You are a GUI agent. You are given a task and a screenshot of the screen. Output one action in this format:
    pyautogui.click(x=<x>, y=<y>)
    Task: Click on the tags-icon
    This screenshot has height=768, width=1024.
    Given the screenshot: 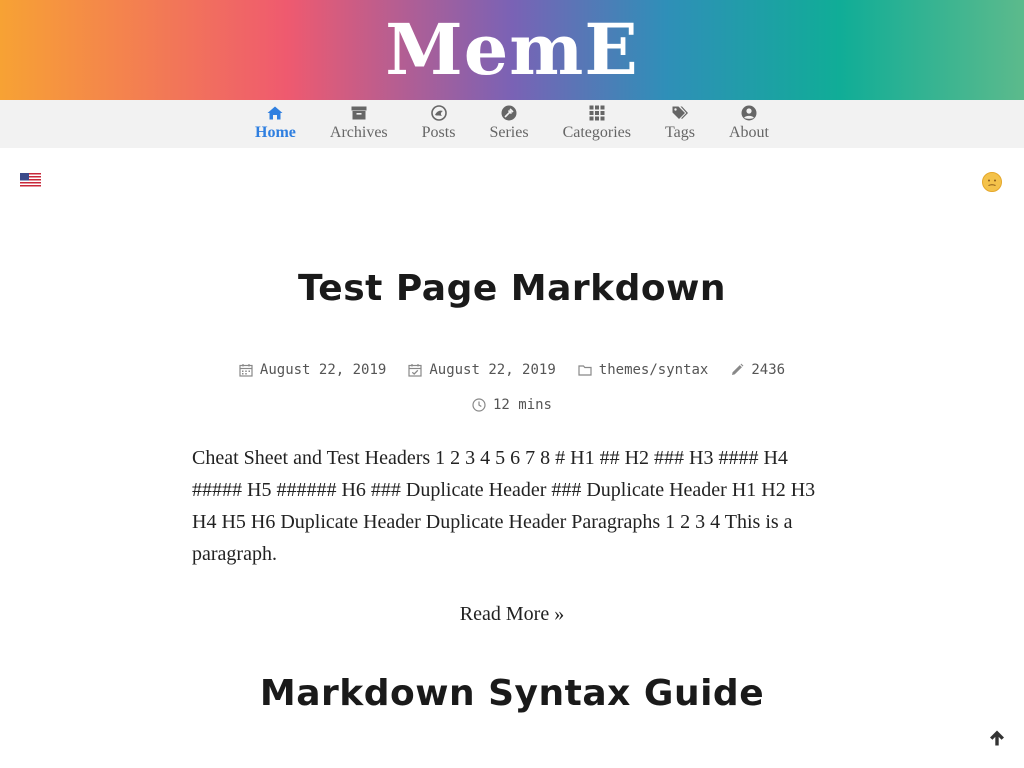 What is the action you would take?
    pyautogui.click(x=680, y=112)
    